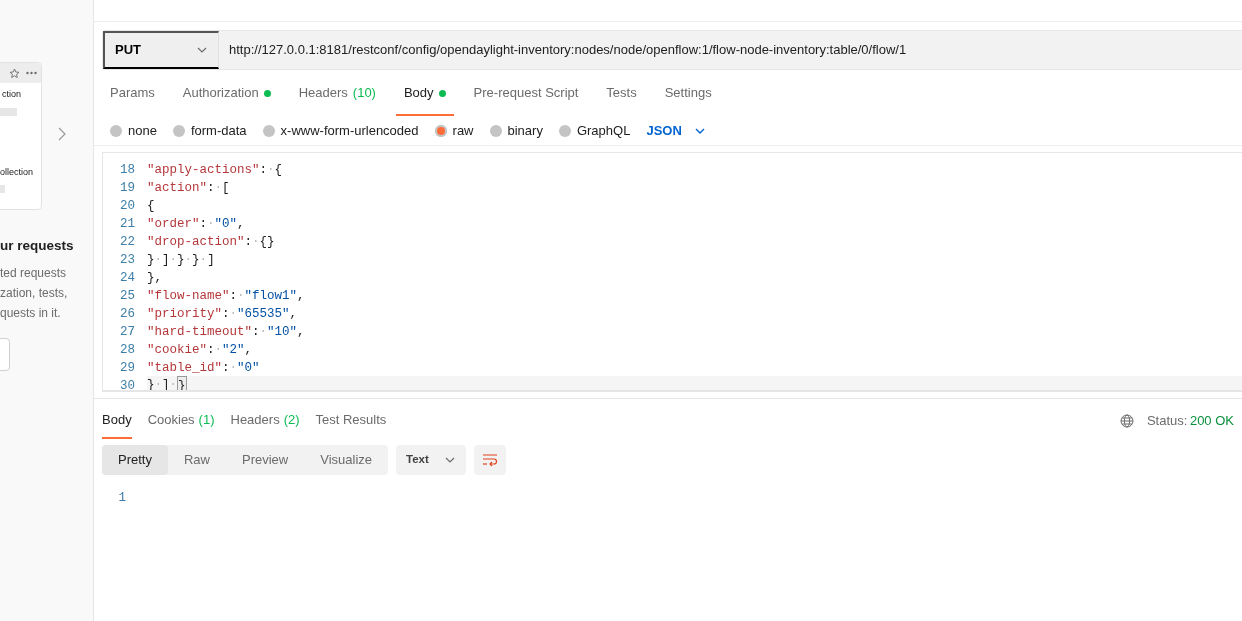 This screenshot has width=1242, height=621. I want to click on request-tab: Params, so click(132, 94).